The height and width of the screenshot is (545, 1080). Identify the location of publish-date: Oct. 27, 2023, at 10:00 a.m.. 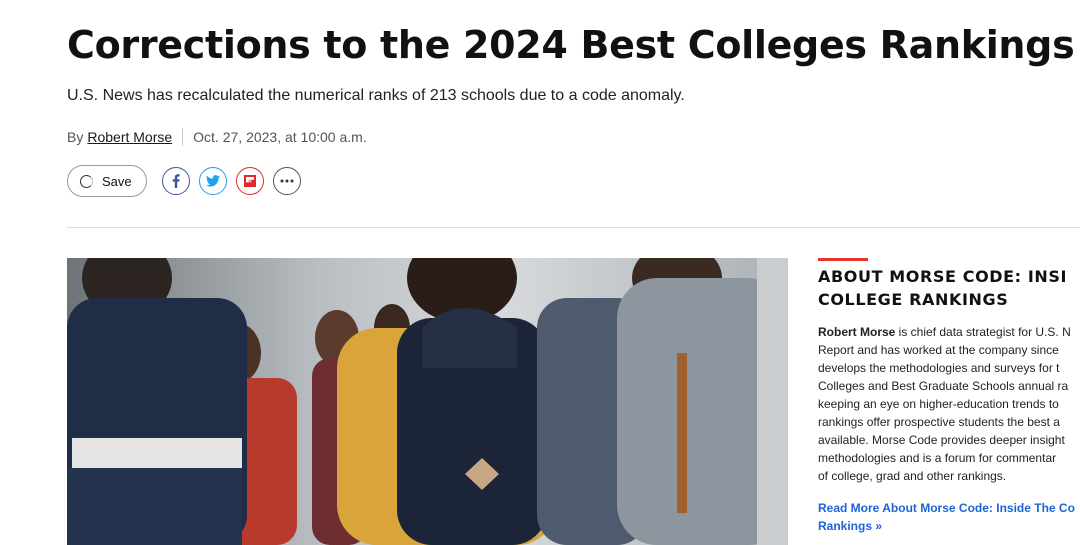
(280, 137).